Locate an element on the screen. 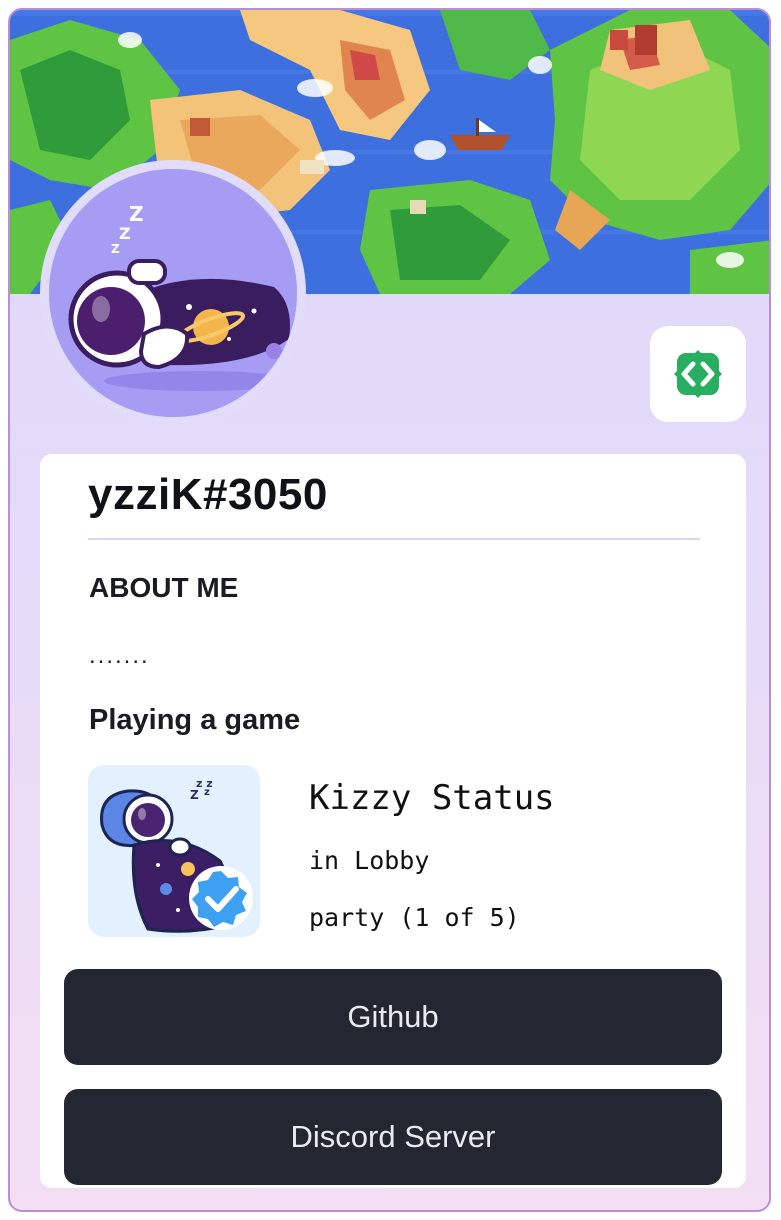  activity-heading: Playing a game is located at coordinates (195, 720).